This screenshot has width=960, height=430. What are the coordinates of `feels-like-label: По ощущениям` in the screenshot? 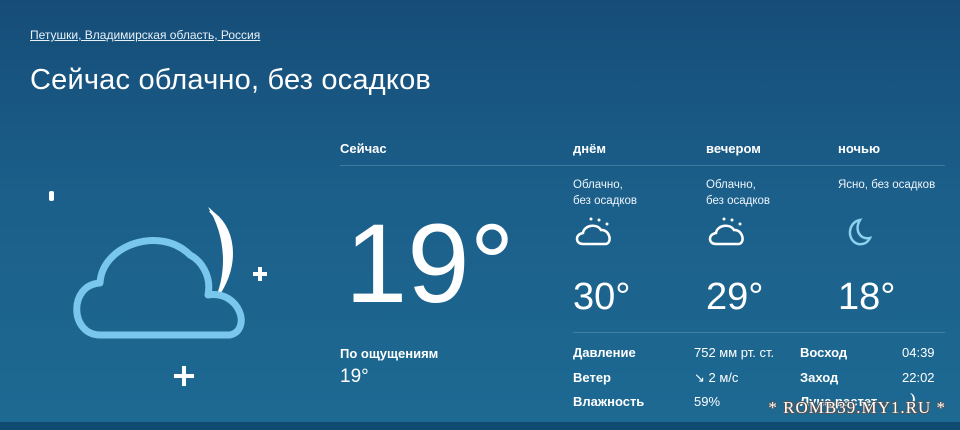 It's located at (389, 353).